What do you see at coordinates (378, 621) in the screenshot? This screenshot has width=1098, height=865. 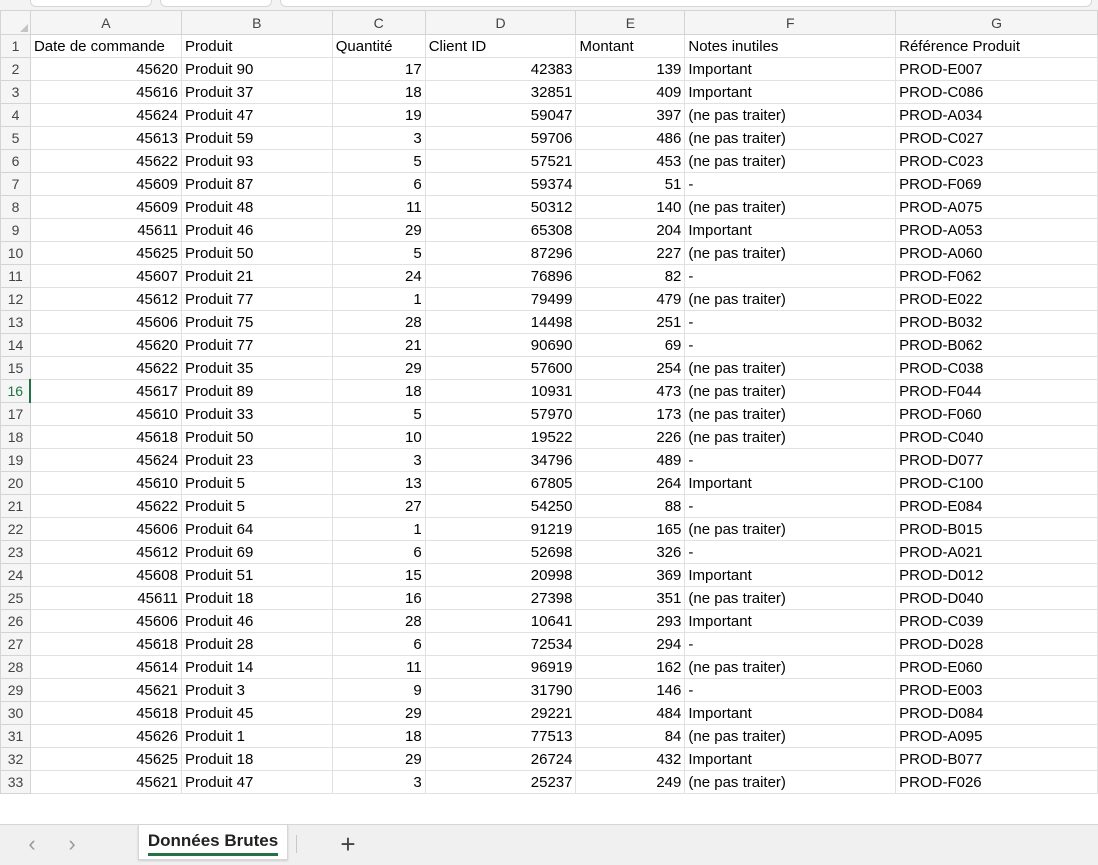 I see `cell-quantite: 28` at bounding box center [378, 621].